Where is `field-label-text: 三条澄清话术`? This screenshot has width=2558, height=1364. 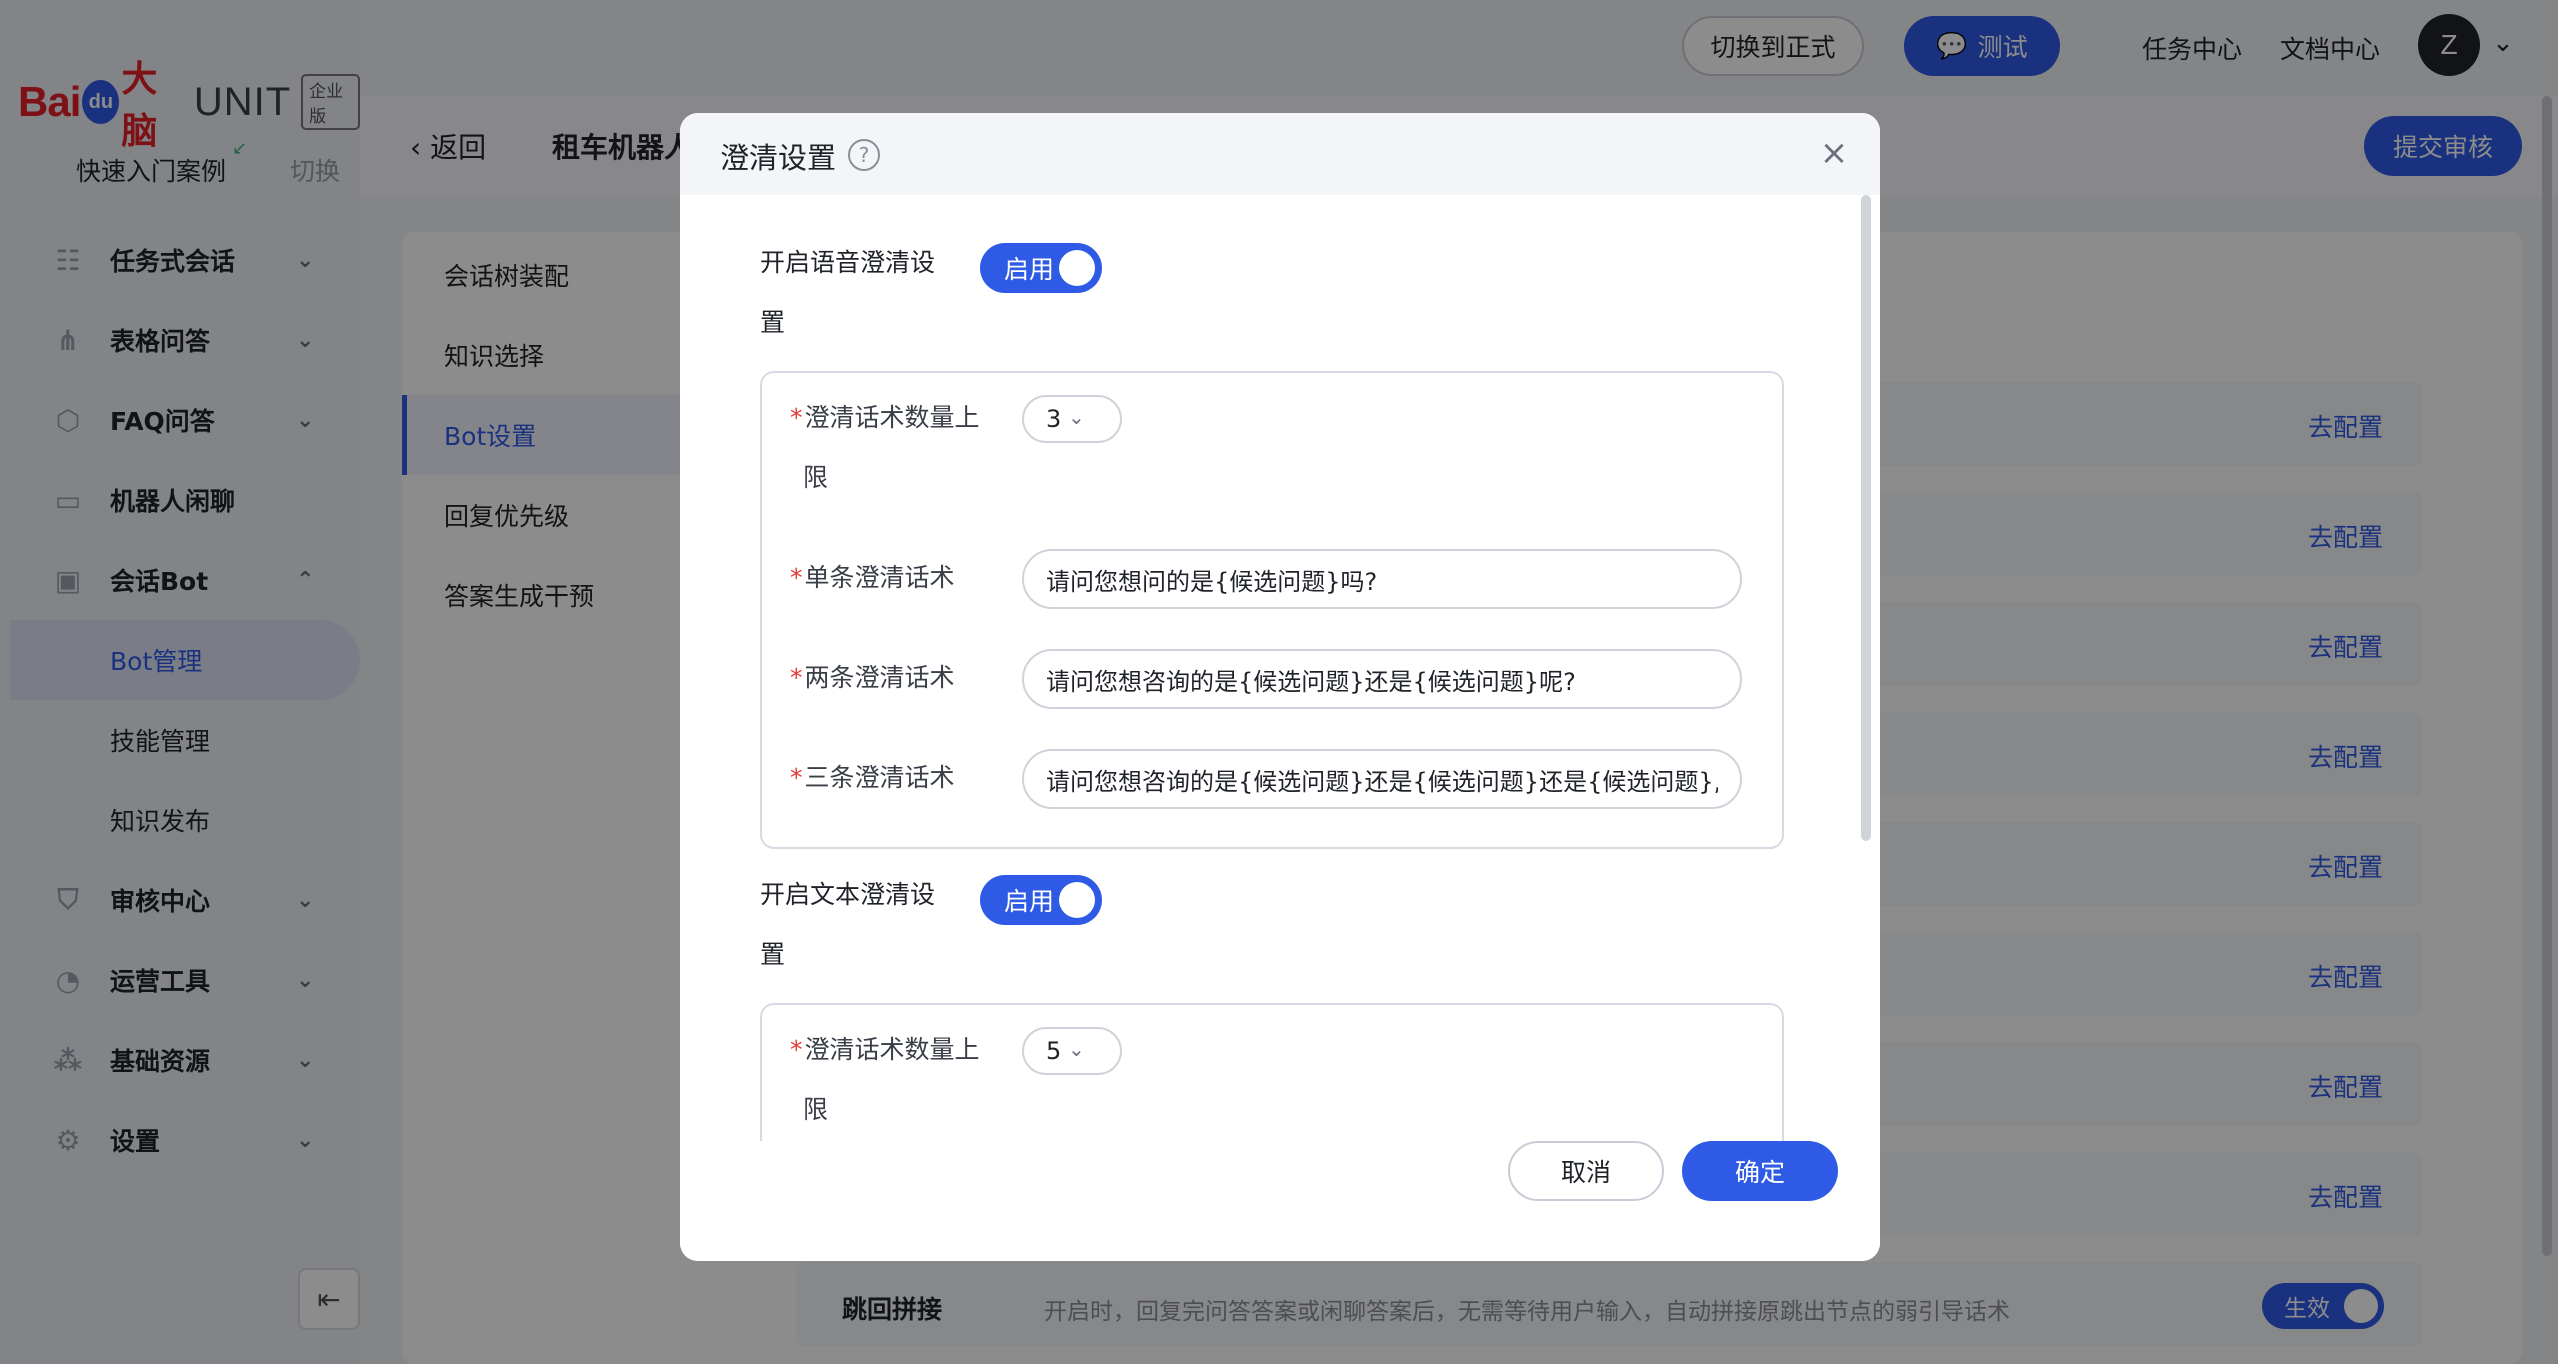 field-label-text: 三条澄清话术 is located at coordinates (879, 777).